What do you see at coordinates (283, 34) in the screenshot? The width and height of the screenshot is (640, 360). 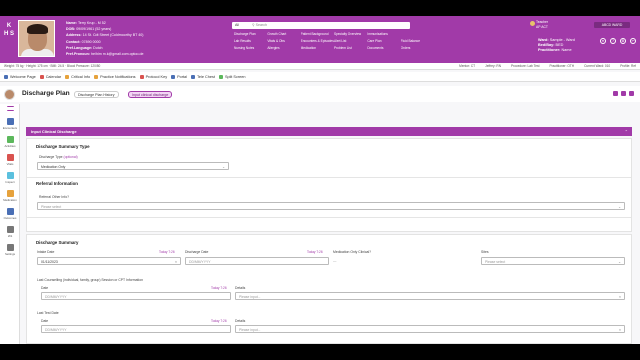 I see `quick-link: Growth Chart` at bounding box center [283, 34].